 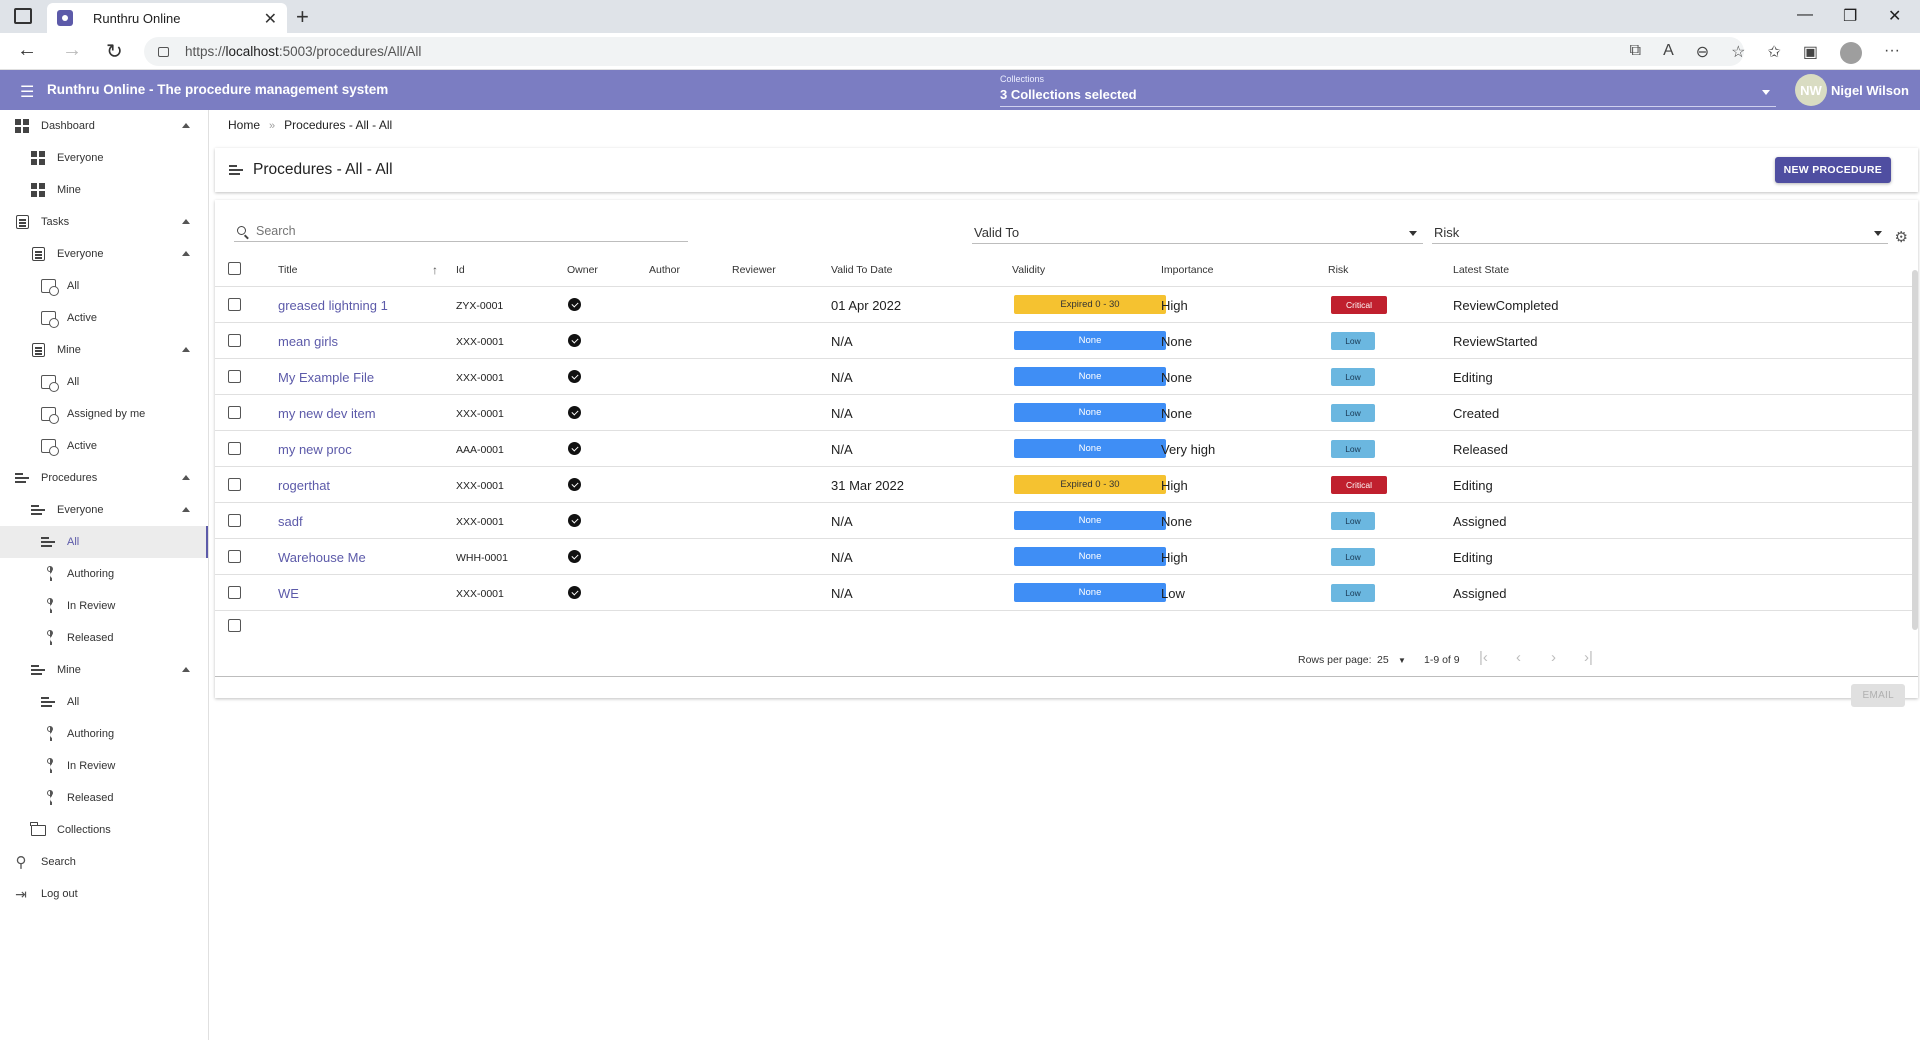 What do you see at coordinates (104, 798) in the screenshot?
I see `sidebar-item-procedures-mine-released: Released` at bounding box center [104, 798].